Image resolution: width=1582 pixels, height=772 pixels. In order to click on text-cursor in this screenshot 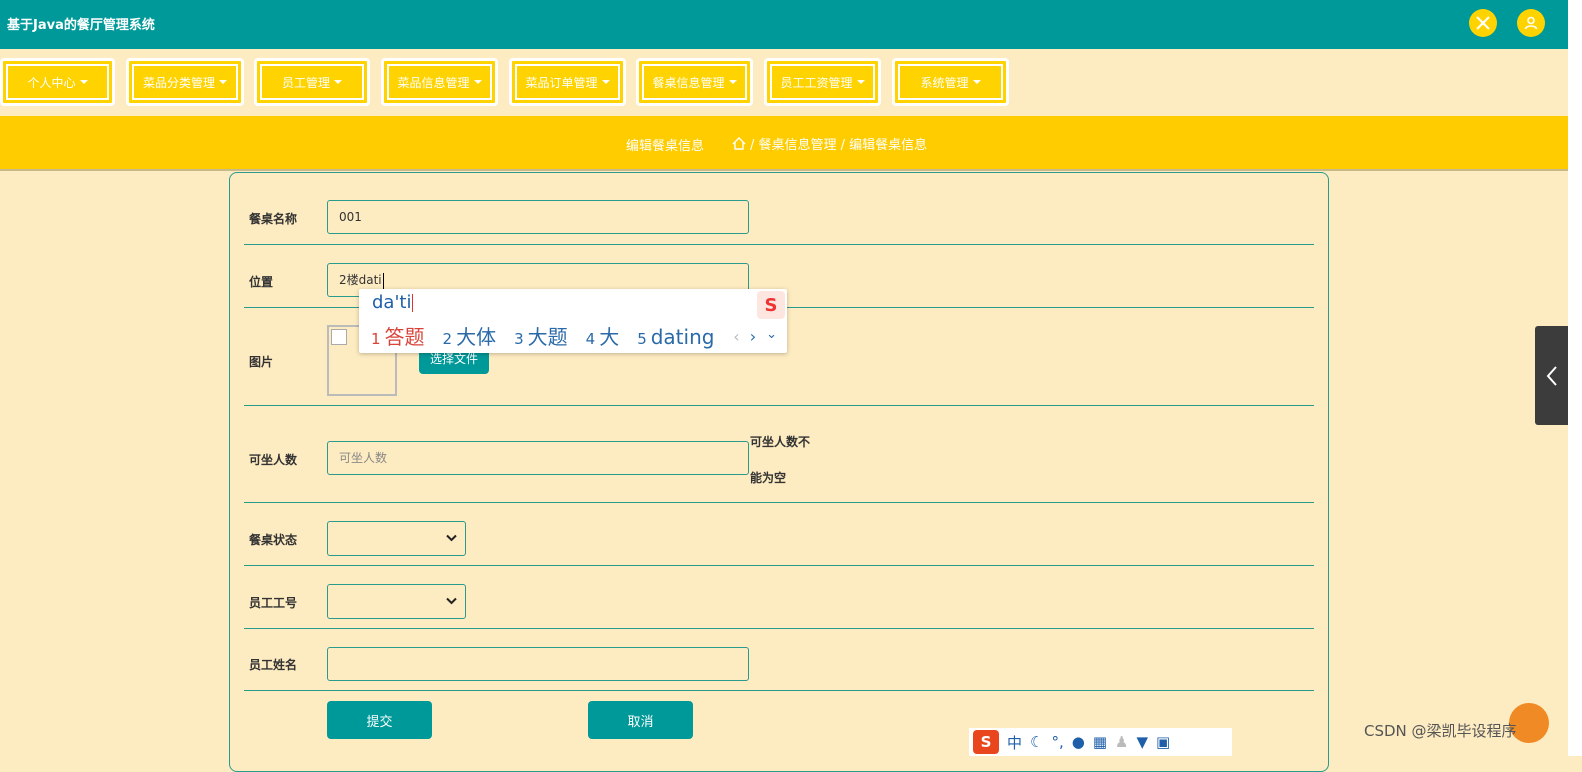, I will do `click(383, 280)`.